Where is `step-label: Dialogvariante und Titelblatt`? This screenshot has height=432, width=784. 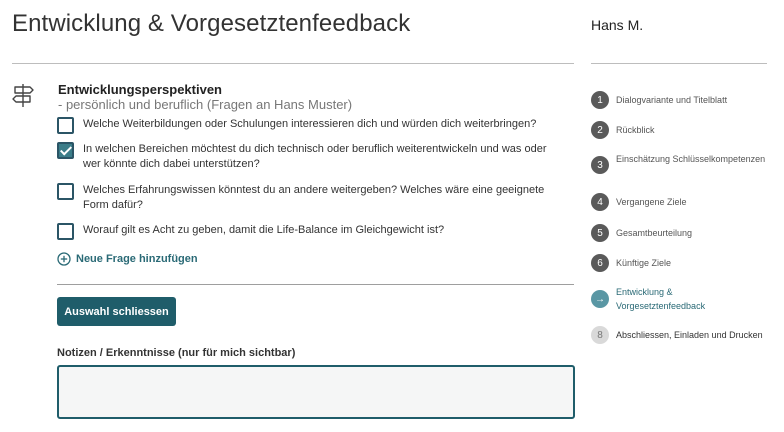 step-label: Dialogvariante und Titelblatt is located at coordinates (672, 100).